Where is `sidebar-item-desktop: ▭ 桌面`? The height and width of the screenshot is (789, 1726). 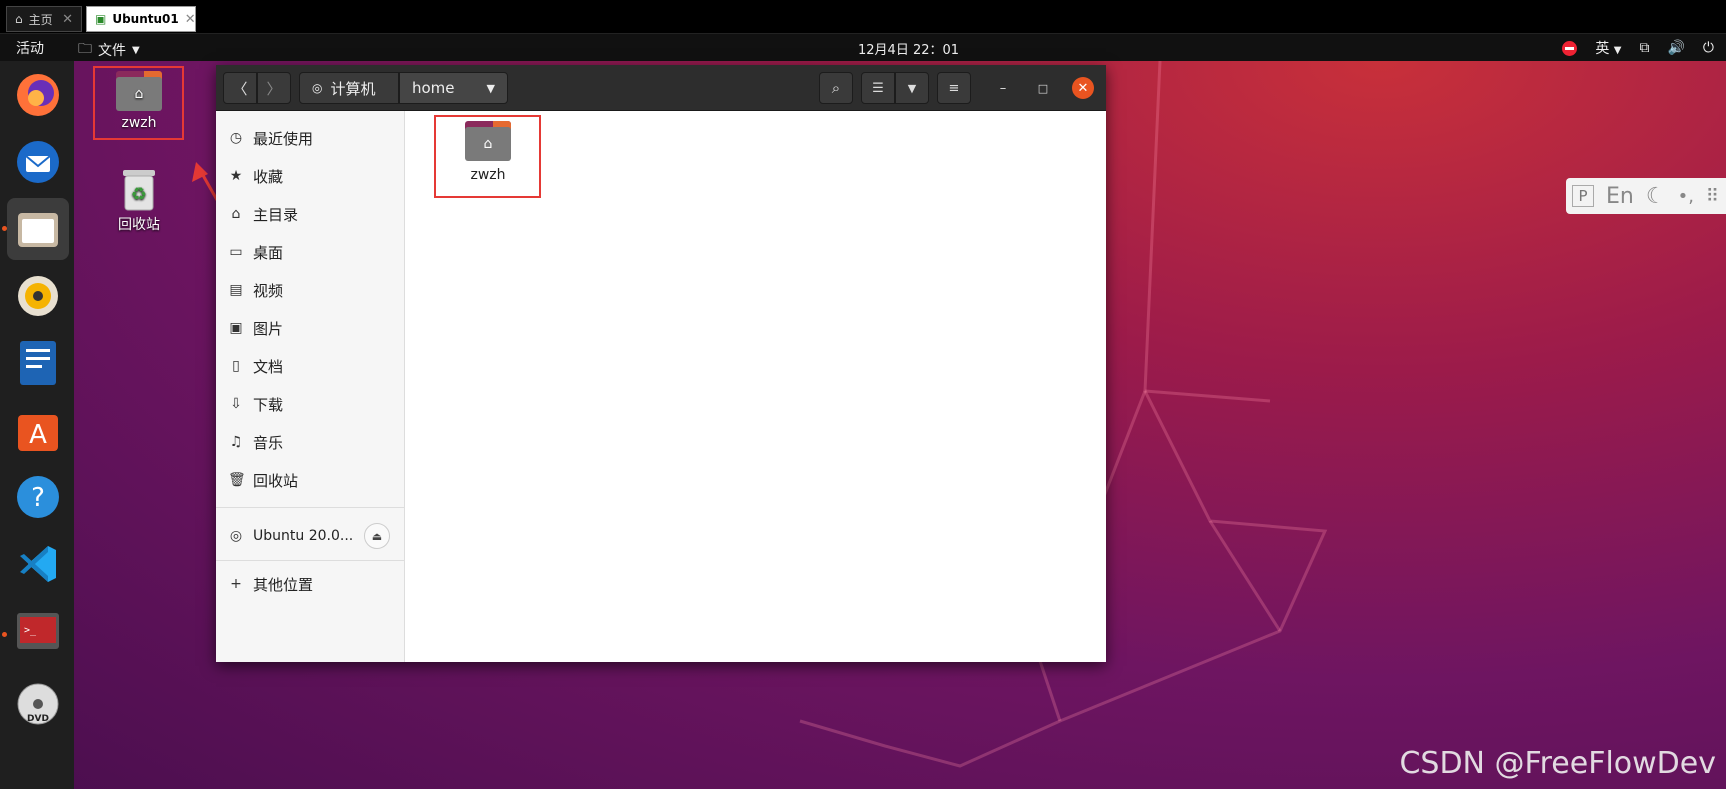
sidebar-item-desktop: ▭ 桌面 is located at coordinates (255, 252).